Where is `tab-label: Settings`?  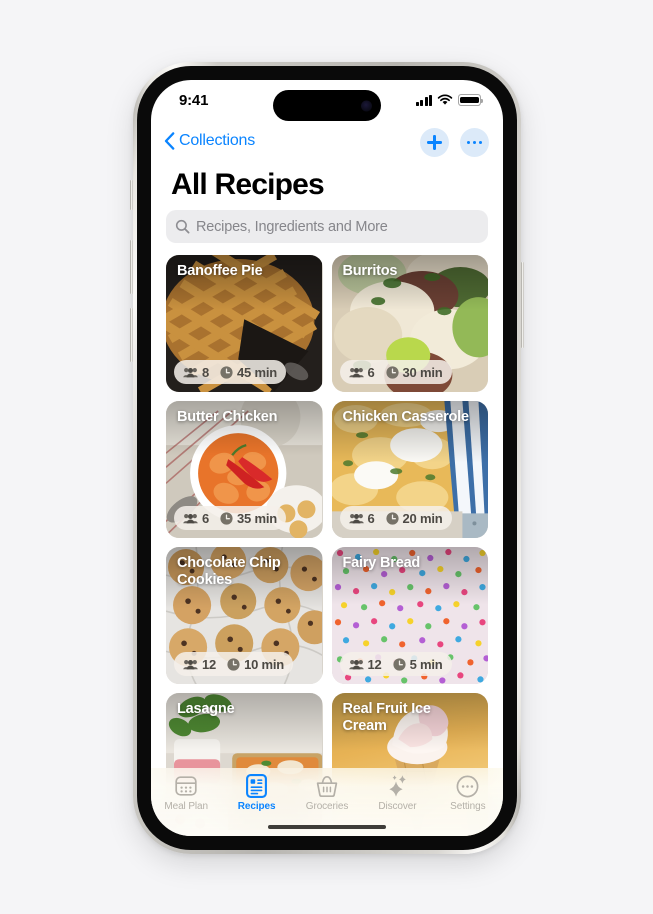
tab-label: Settings is located at coordinates (468, 806).